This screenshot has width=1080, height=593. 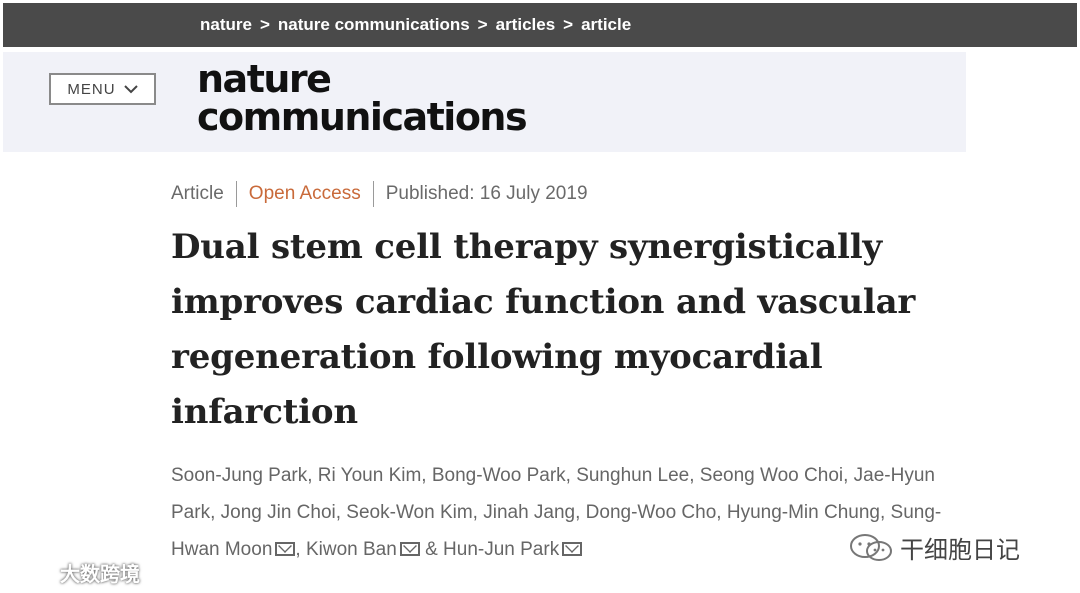 I want to click on breadcrumb-article: article, so click(x=606, y=25).